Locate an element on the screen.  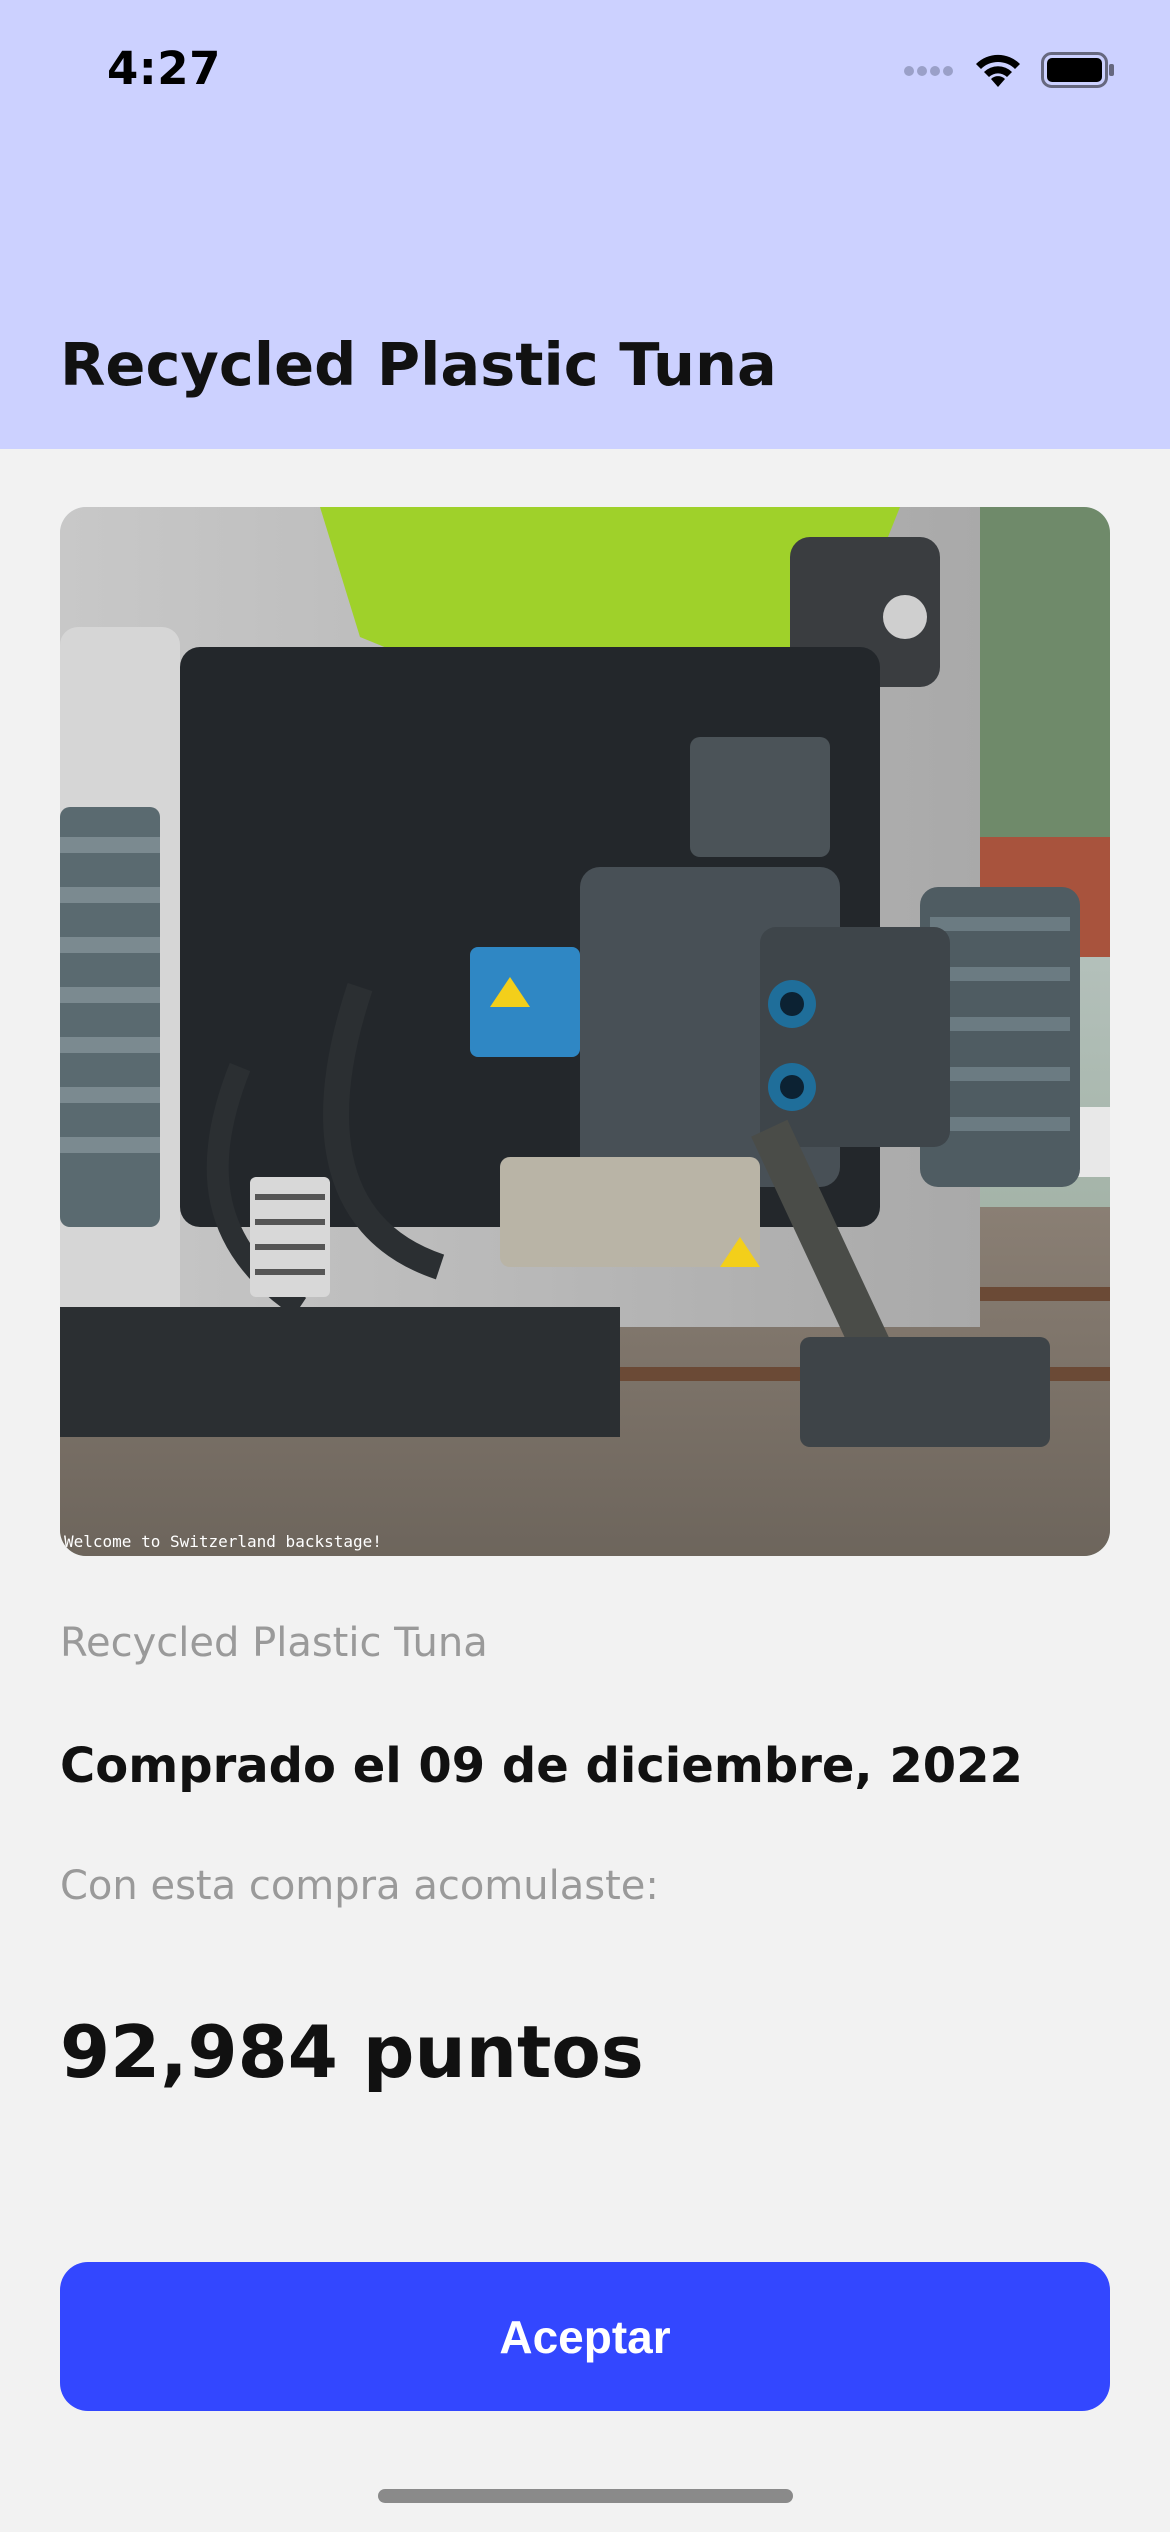
page-title: Recycled Plastic Tuna is located at coordinates (418, 364).